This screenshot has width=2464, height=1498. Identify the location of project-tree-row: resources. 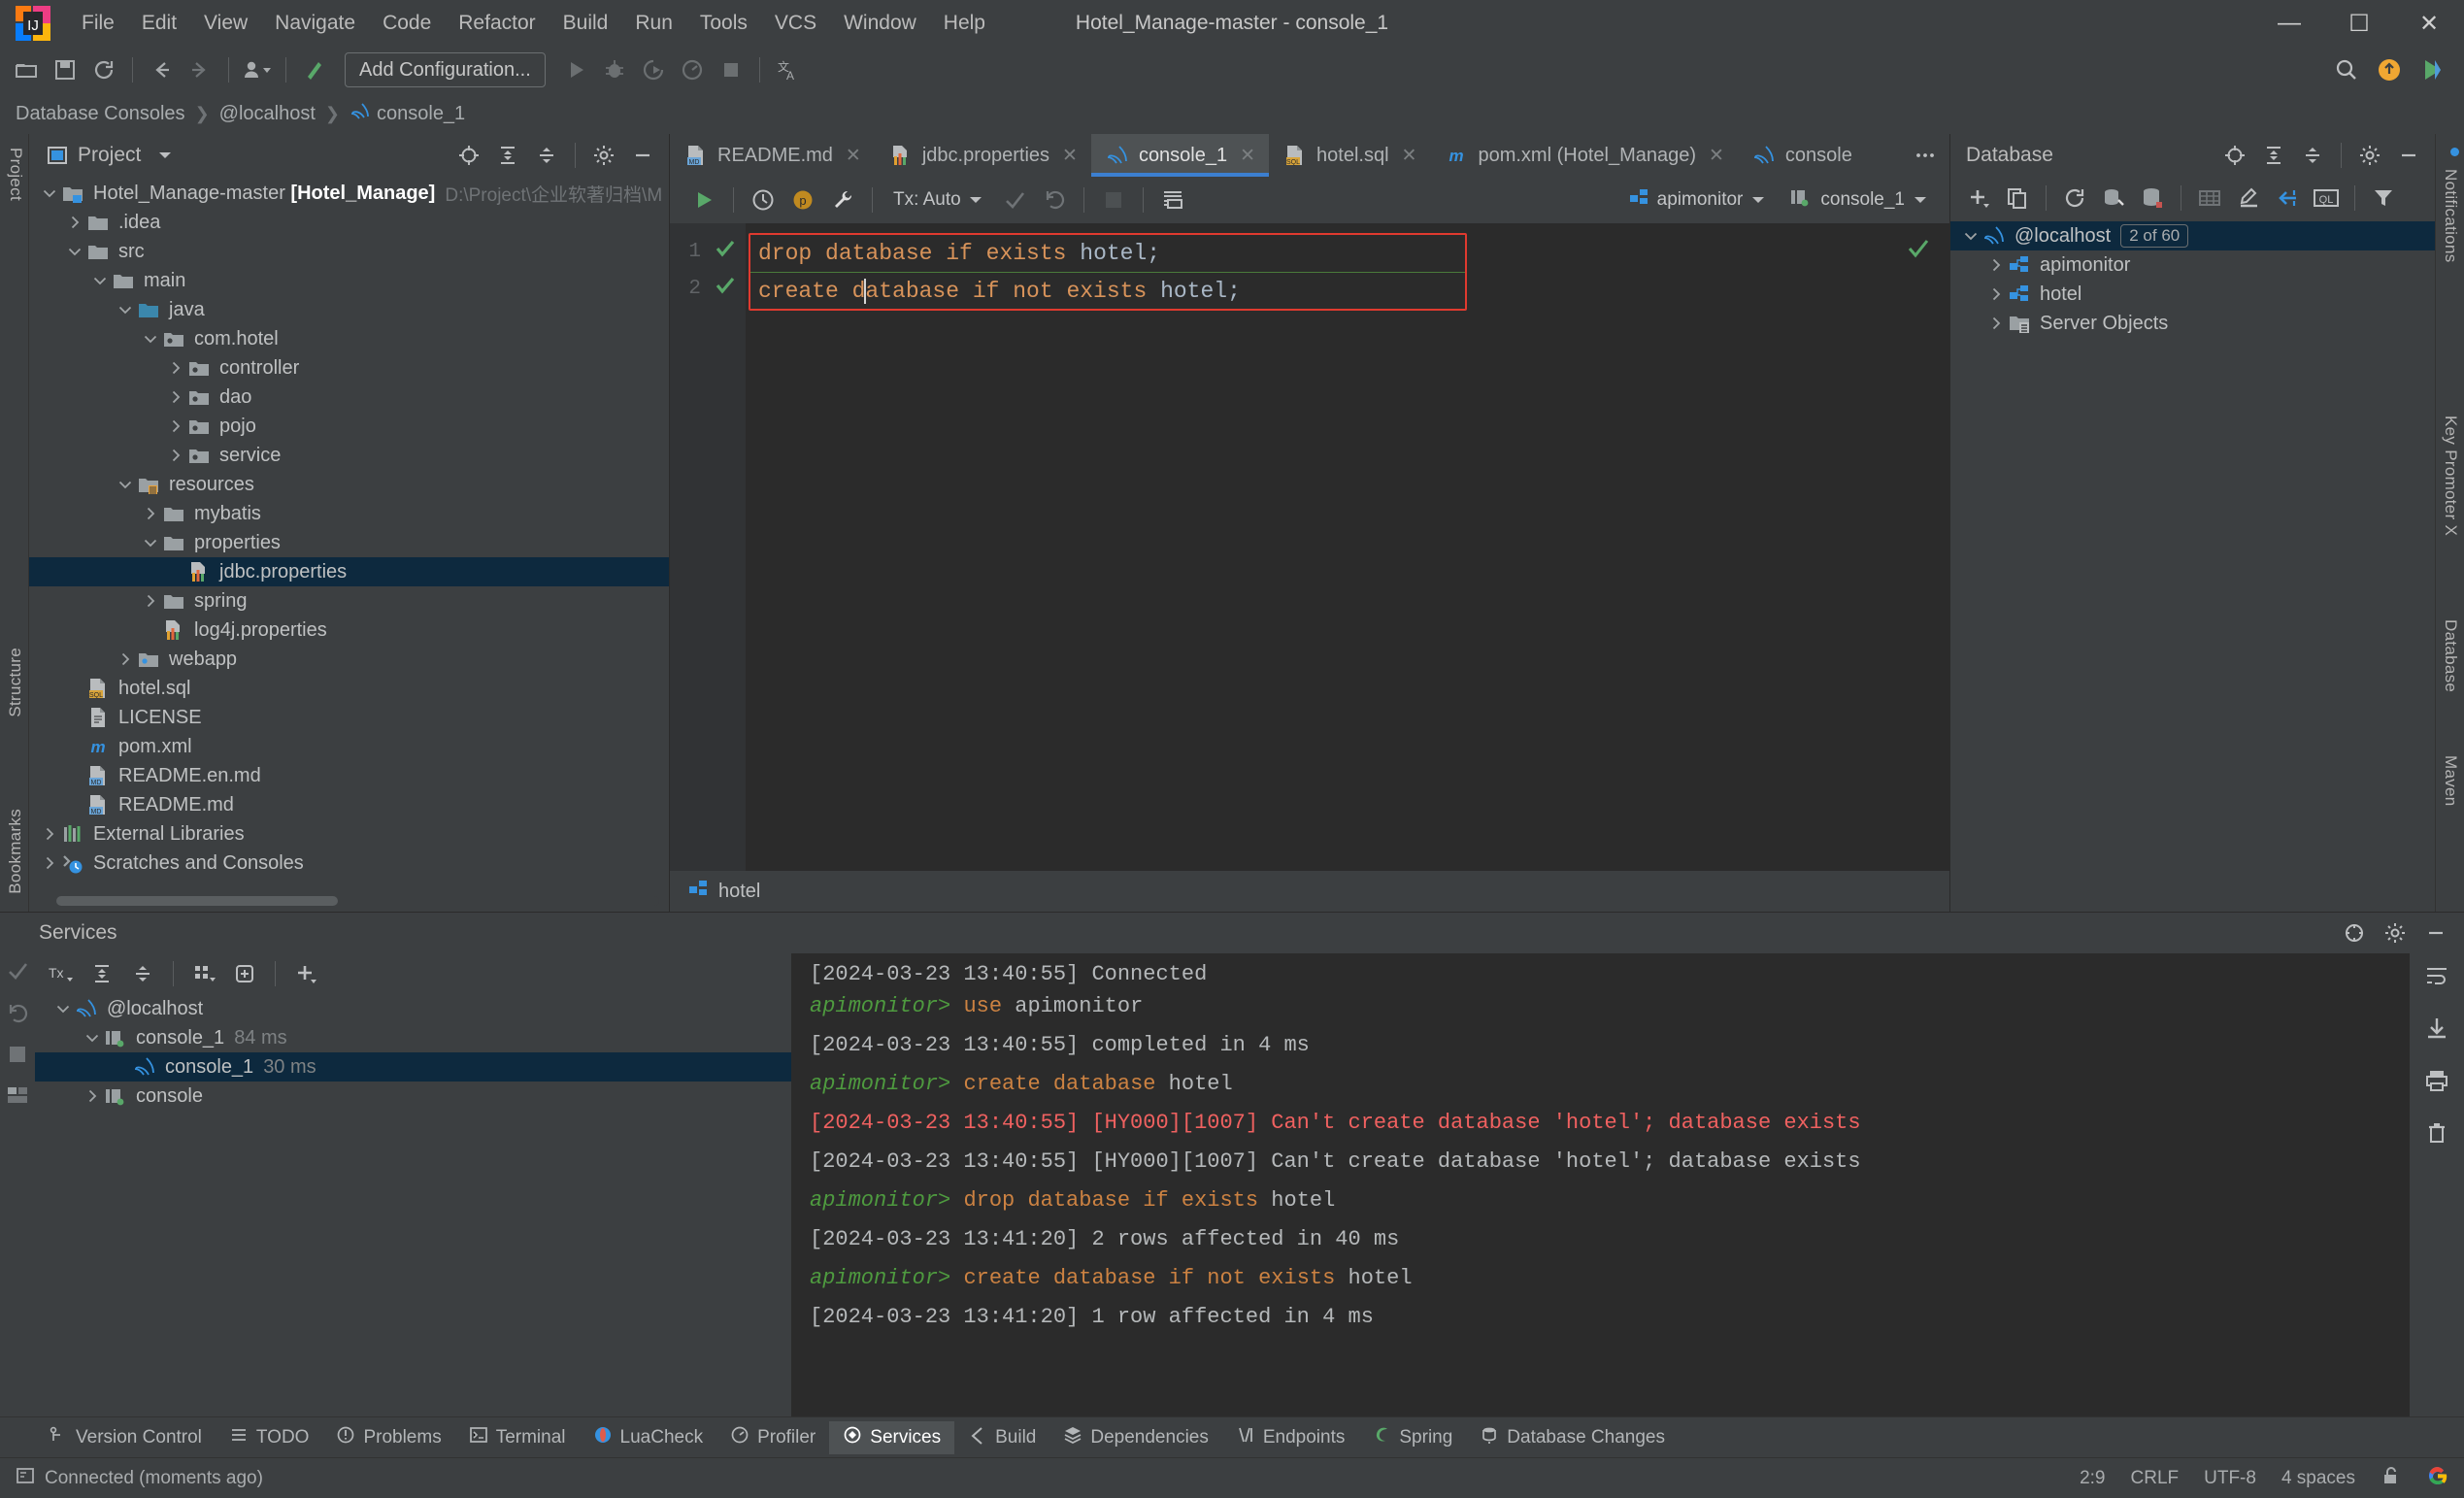
(349, 484).